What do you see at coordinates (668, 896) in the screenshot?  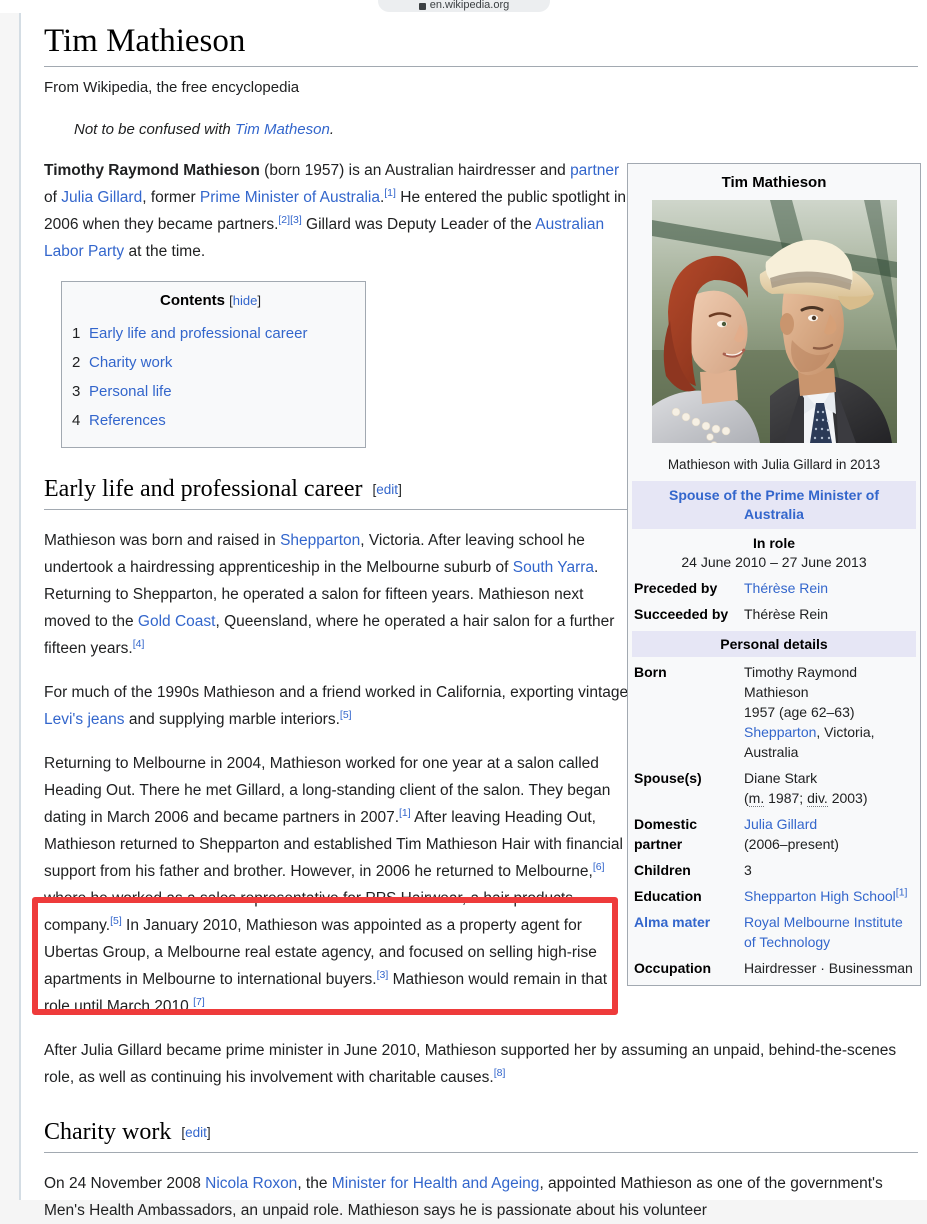 I see `infobox-education-label: Education` at bounding box center [668, 896].